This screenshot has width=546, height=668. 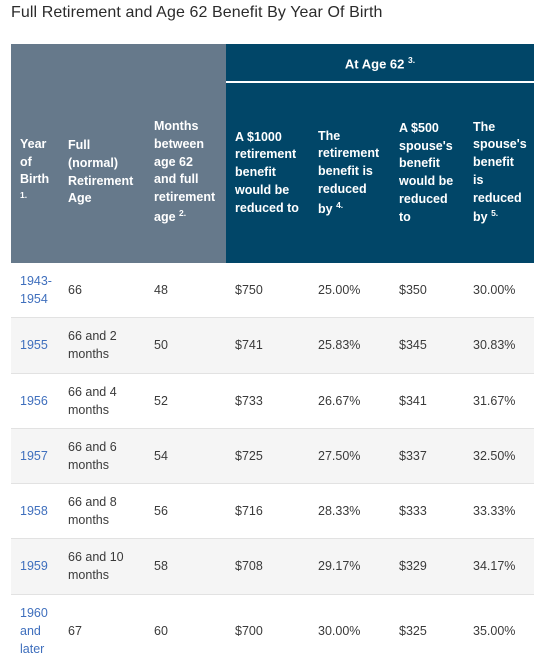 I want to click on group-header-at-age-62-footnote: 3., so click(x=412, y=59).